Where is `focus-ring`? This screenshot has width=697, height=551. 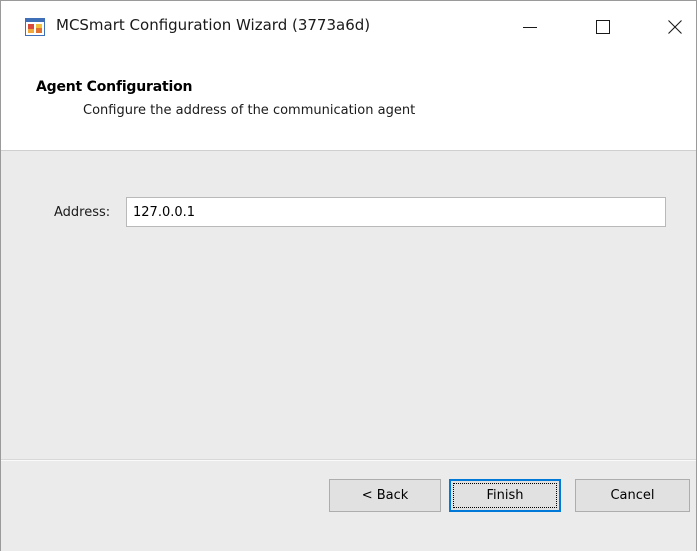 focus-ring is located at coordinates (505, 495).